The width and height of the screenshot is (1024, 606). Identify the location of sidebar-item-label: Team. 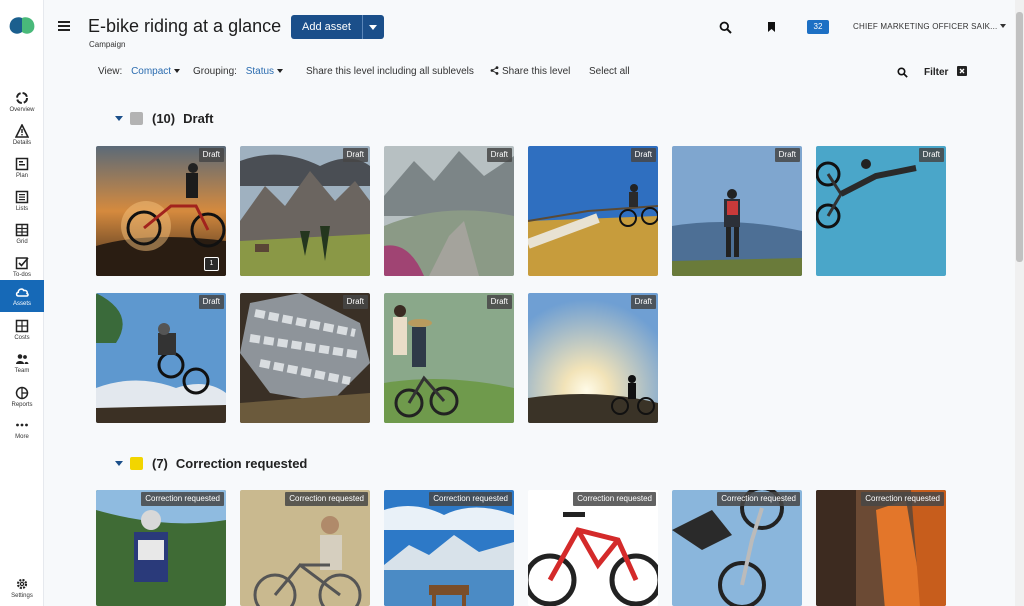
(22, 370).